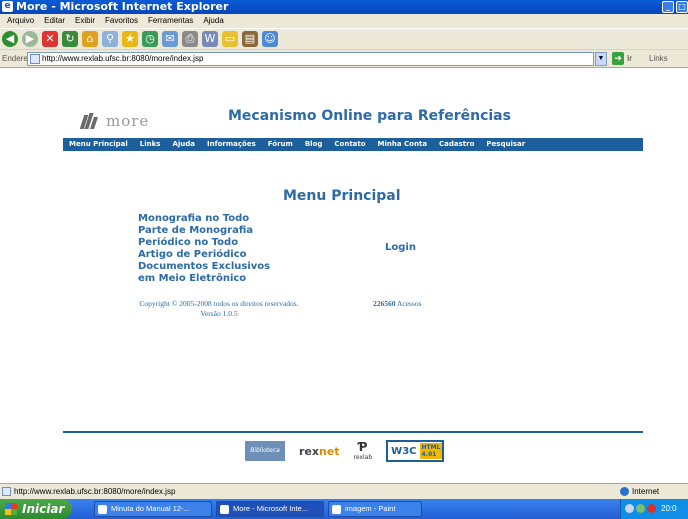 The width and height of the screenshot is (688, 519). I want to click on menu-editar: Editar, so click(54, 21).